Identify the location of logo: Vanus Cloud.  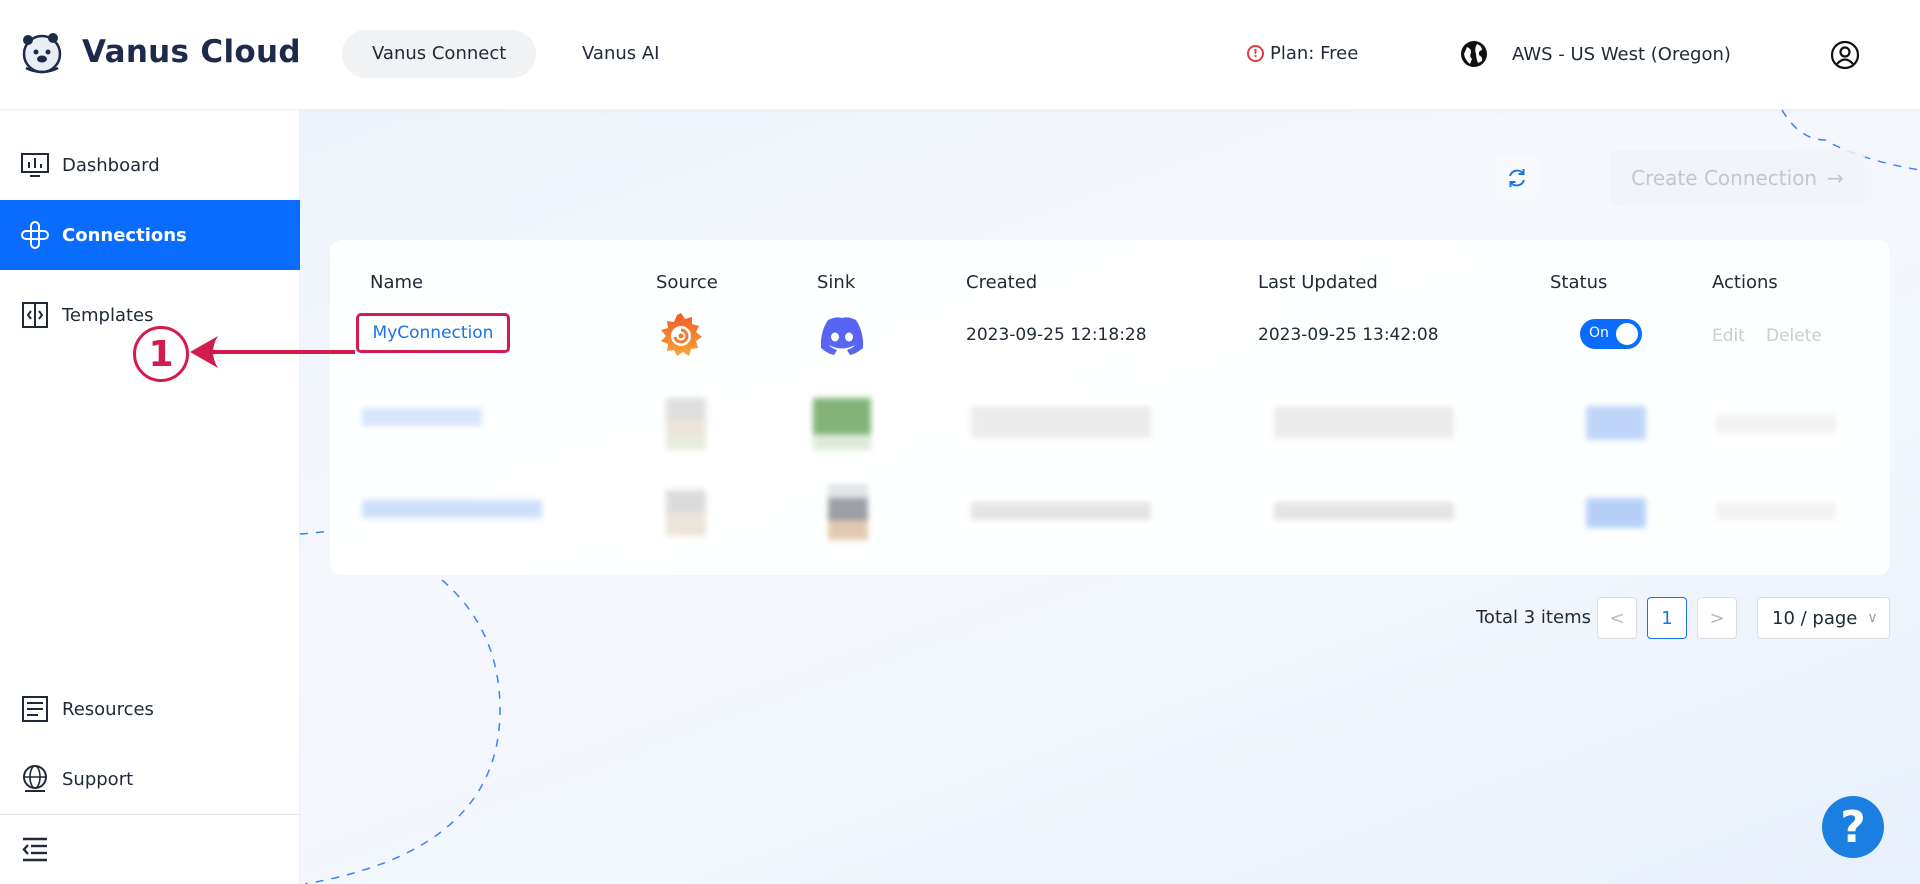
(160, 52).